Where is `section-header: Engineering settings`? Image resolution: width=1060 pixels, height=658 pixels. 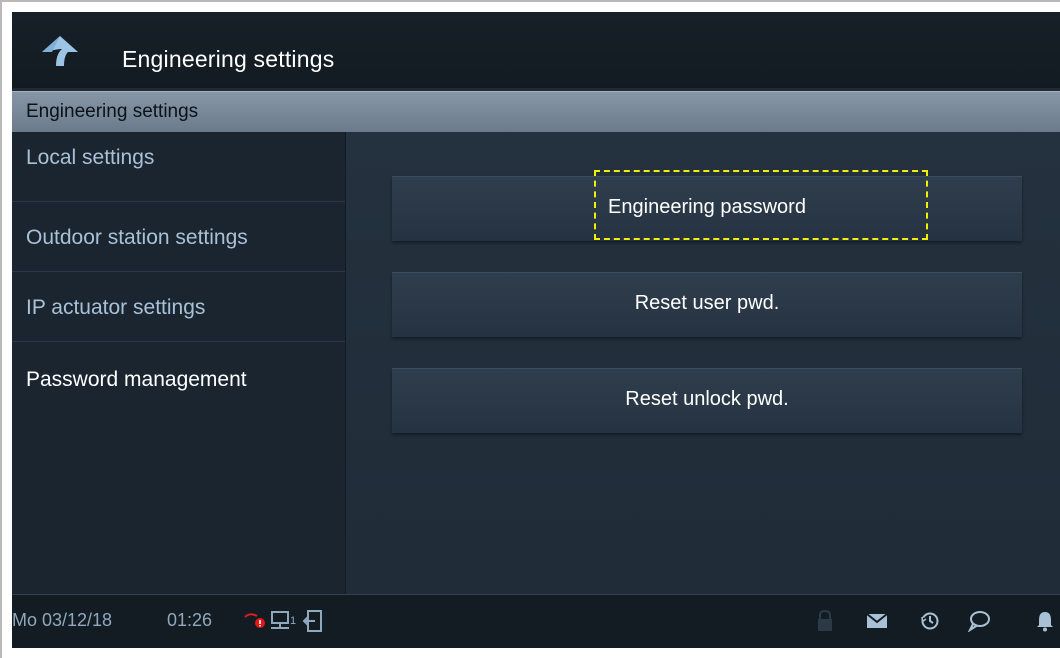
section-header: Engineering settings is located at coordinates (536, 111).